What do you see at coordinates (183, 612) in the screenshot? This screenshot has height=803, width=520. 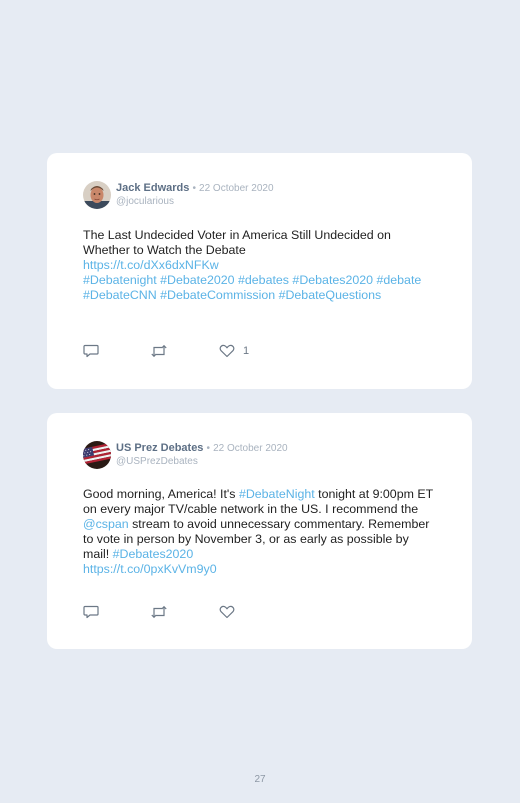 I see `tweet-actions` at bounding box center [183, 612].